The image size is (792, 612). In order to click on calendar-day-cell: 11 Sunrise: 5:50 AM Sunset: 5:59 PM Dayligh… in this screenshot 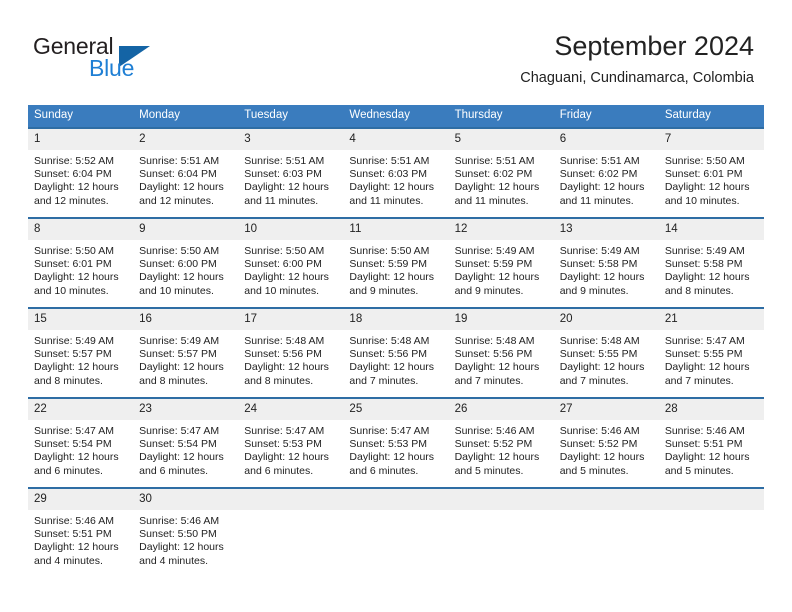, I will do `click(396, 262)`.